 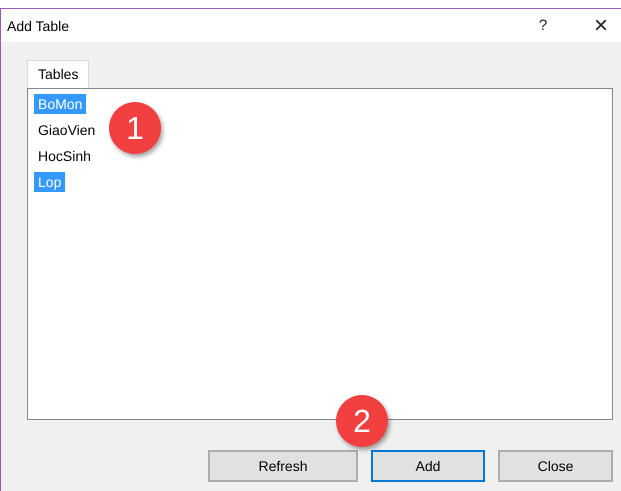 I want to click on refresh-button: Refresh, so click(x=283, y=466).